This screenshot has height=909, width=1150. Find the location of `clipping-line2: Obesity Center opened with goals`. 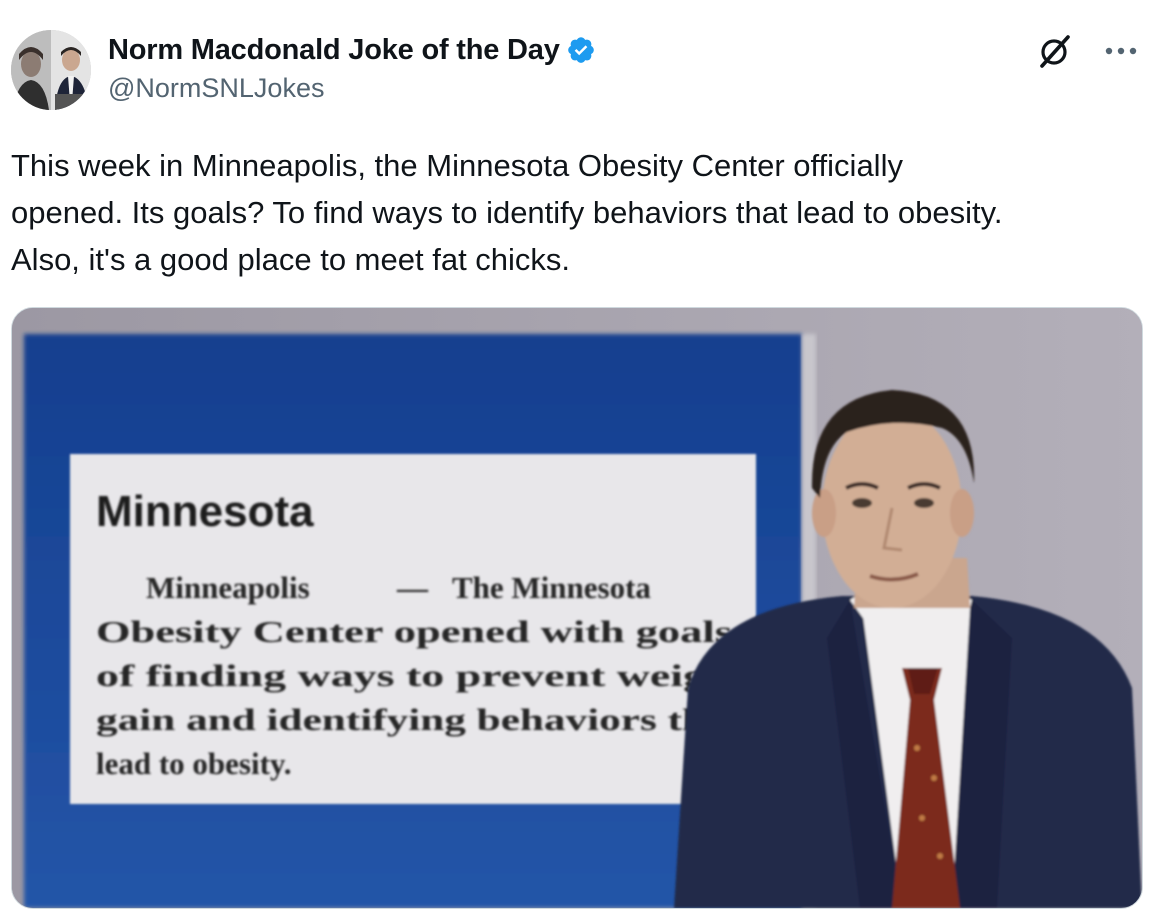

clipping-line2: Obesity Center opened with goals is located at coordinates (414, 631).